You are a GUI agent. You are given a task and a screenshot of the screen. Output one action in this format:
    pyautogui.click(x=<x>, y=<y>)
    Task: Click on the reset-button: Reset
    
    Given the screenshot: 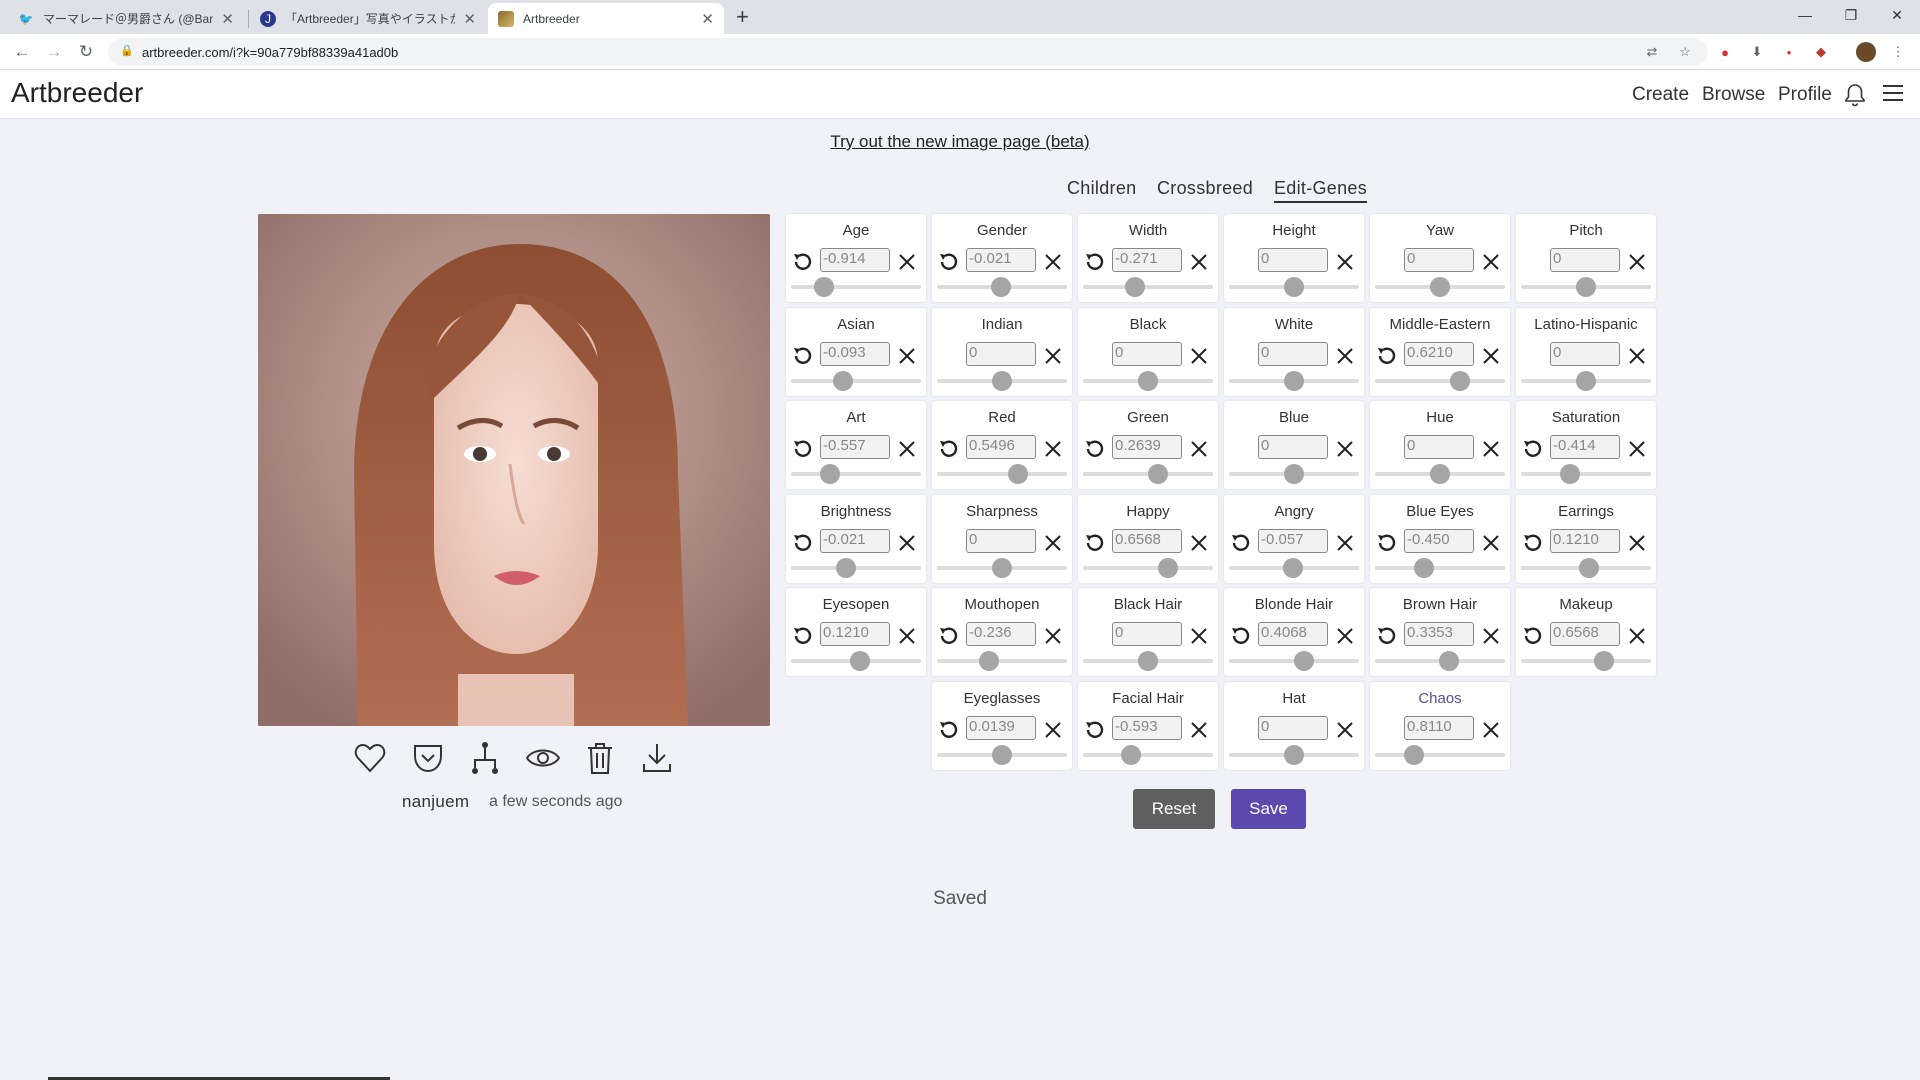 What is the action you would take?
    pyautogui.click(x=1174, y=809)
    